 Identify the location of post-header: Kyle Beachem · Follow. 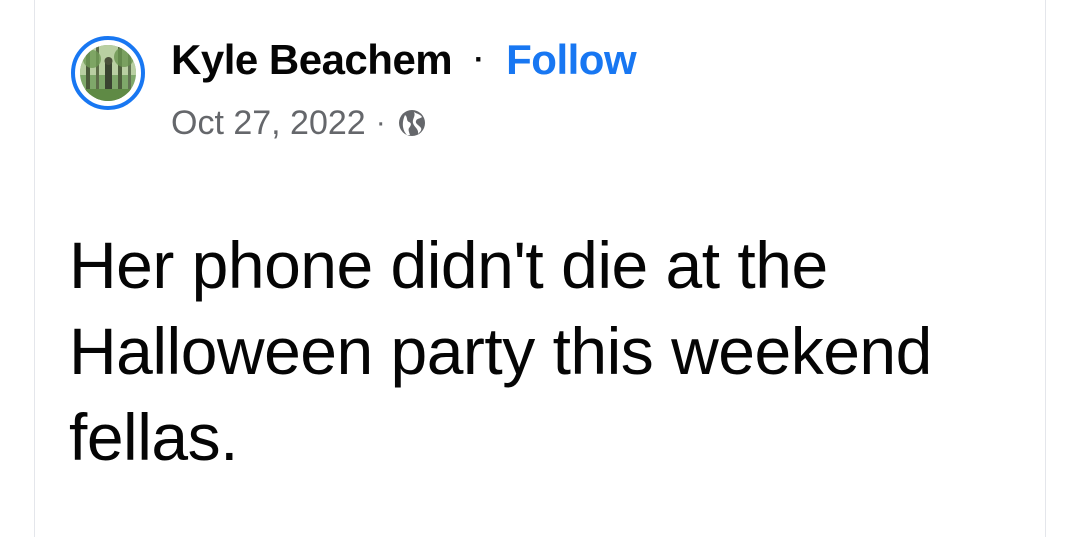
(404, 60).